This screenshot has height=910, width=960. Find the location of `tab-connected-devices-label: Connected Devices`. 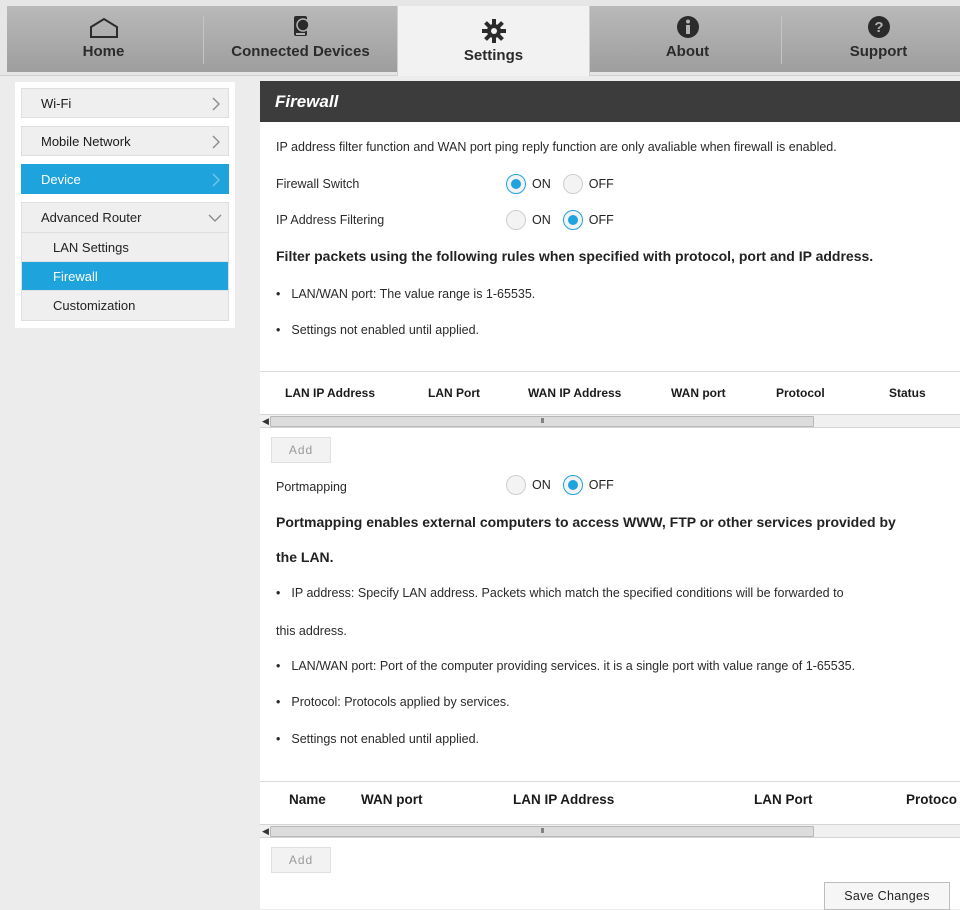

tab-connected-devices-label: Connected Devices is located at coordinates (300, 51).